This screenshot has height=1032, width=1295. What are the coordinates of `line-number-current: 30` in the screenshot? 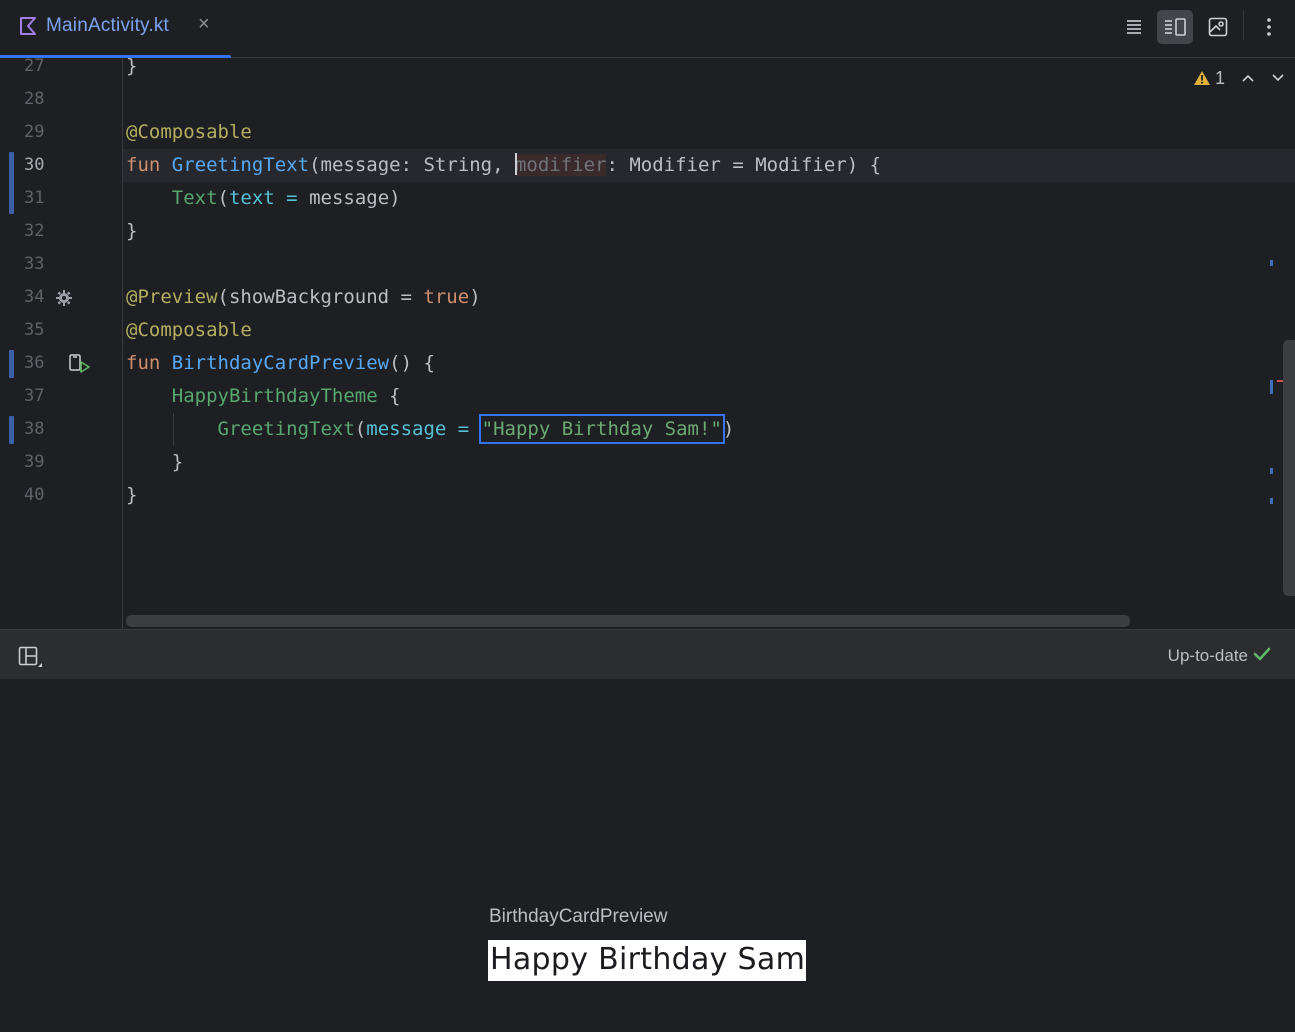 It's located at (34, 165).